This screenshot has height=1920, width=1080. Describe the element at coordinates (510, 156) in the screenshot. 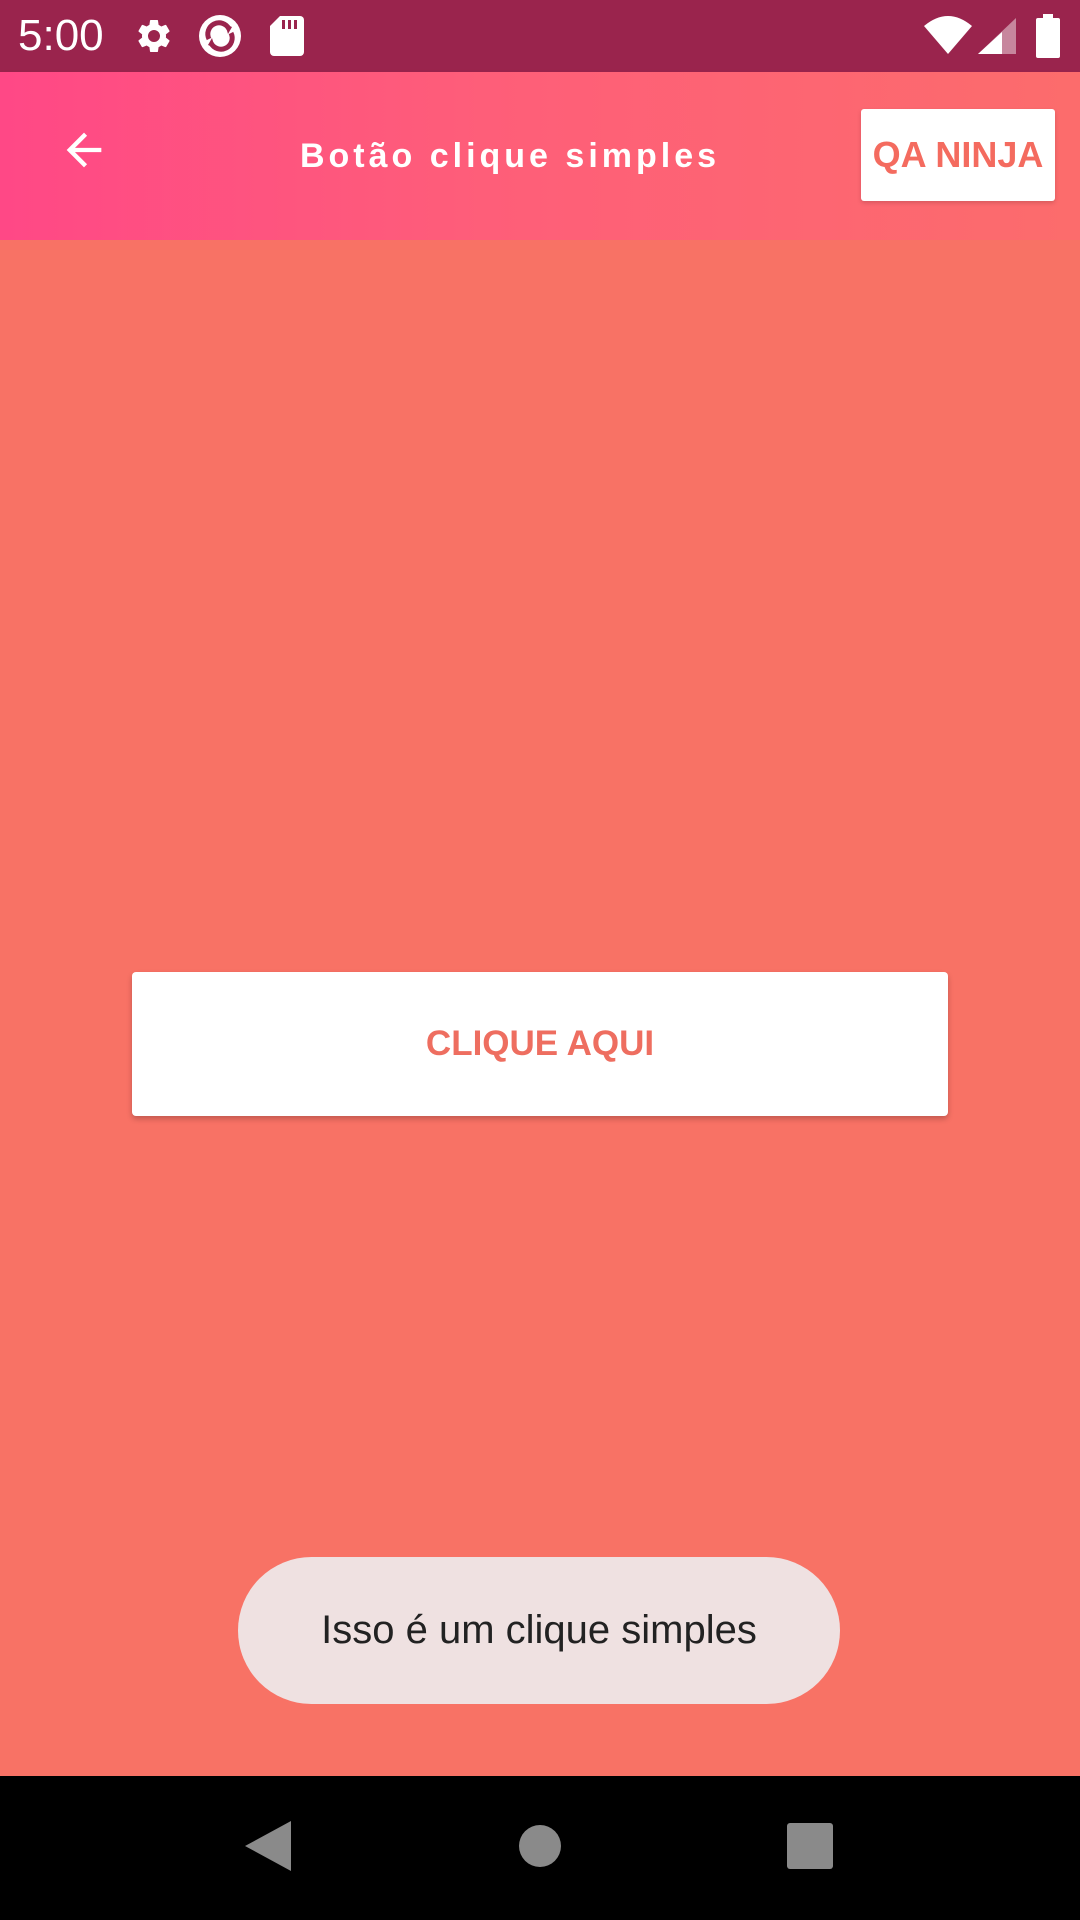

I see `page-title: Botão clique simples` at that location.